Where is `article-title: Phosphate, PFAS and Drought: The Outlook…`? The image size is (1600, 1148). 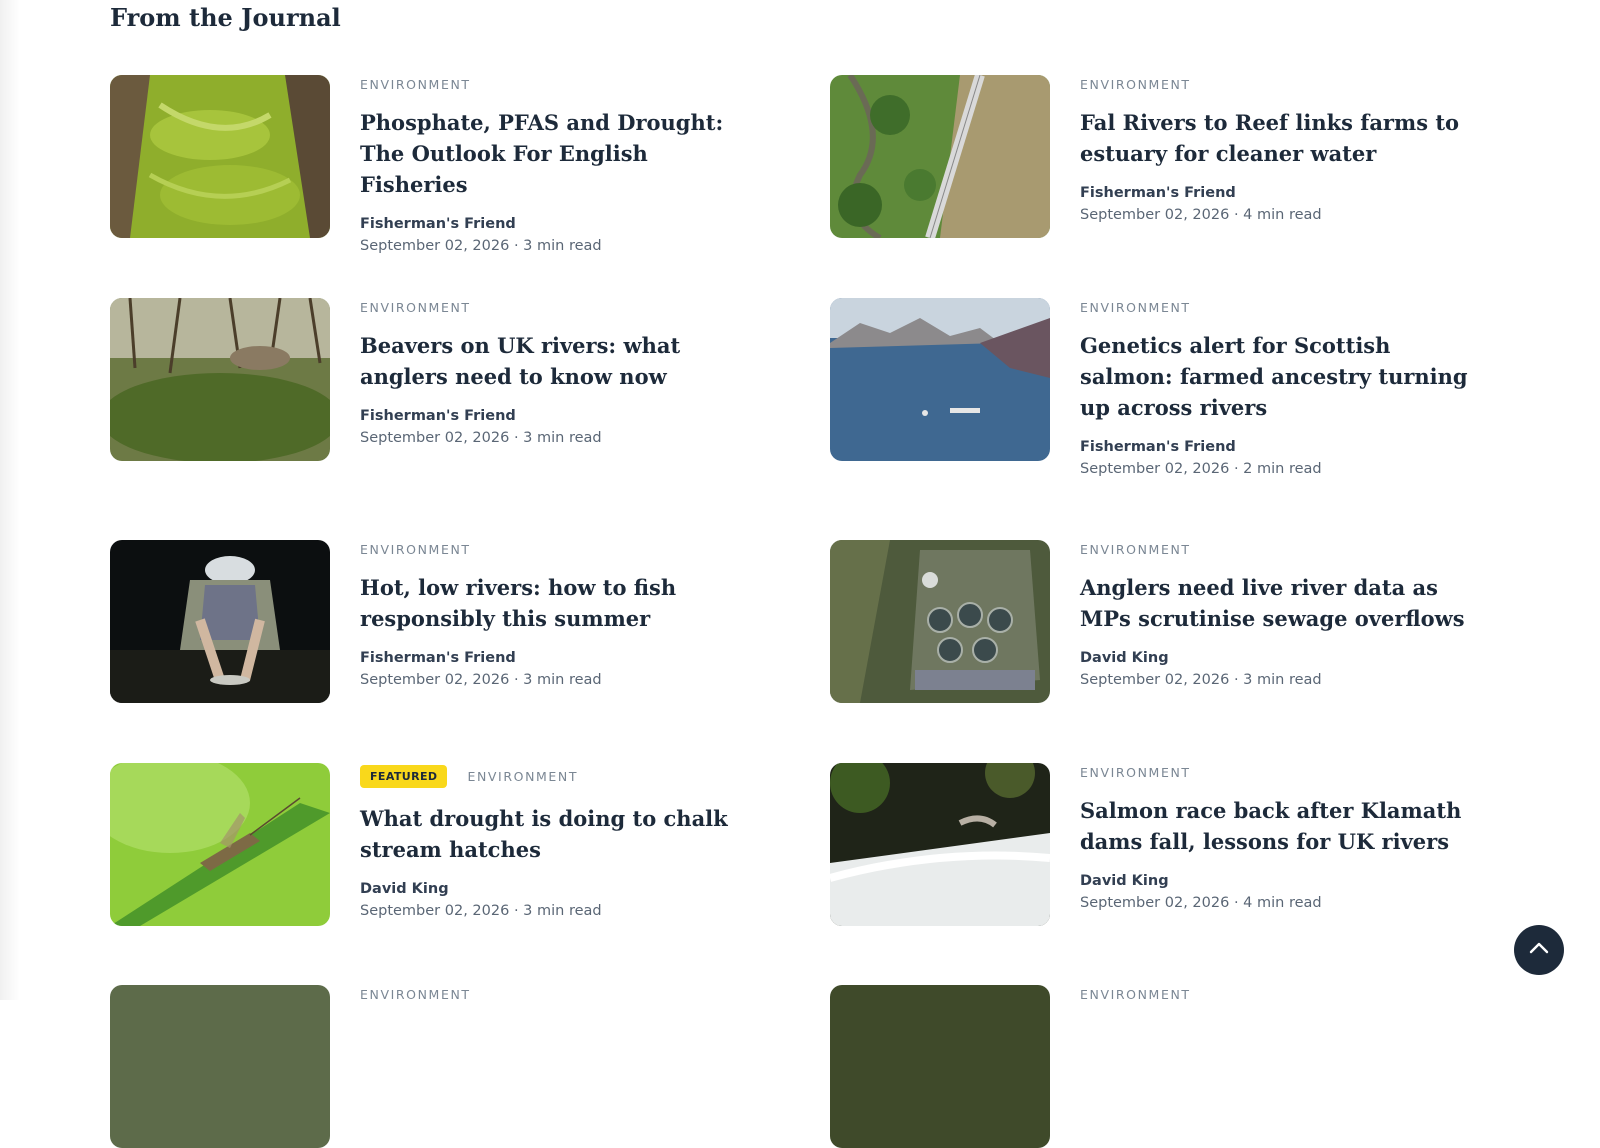
article-title: Phosphate, PFAS and Drought: The Outlook… is located at coordinates (560, 153).